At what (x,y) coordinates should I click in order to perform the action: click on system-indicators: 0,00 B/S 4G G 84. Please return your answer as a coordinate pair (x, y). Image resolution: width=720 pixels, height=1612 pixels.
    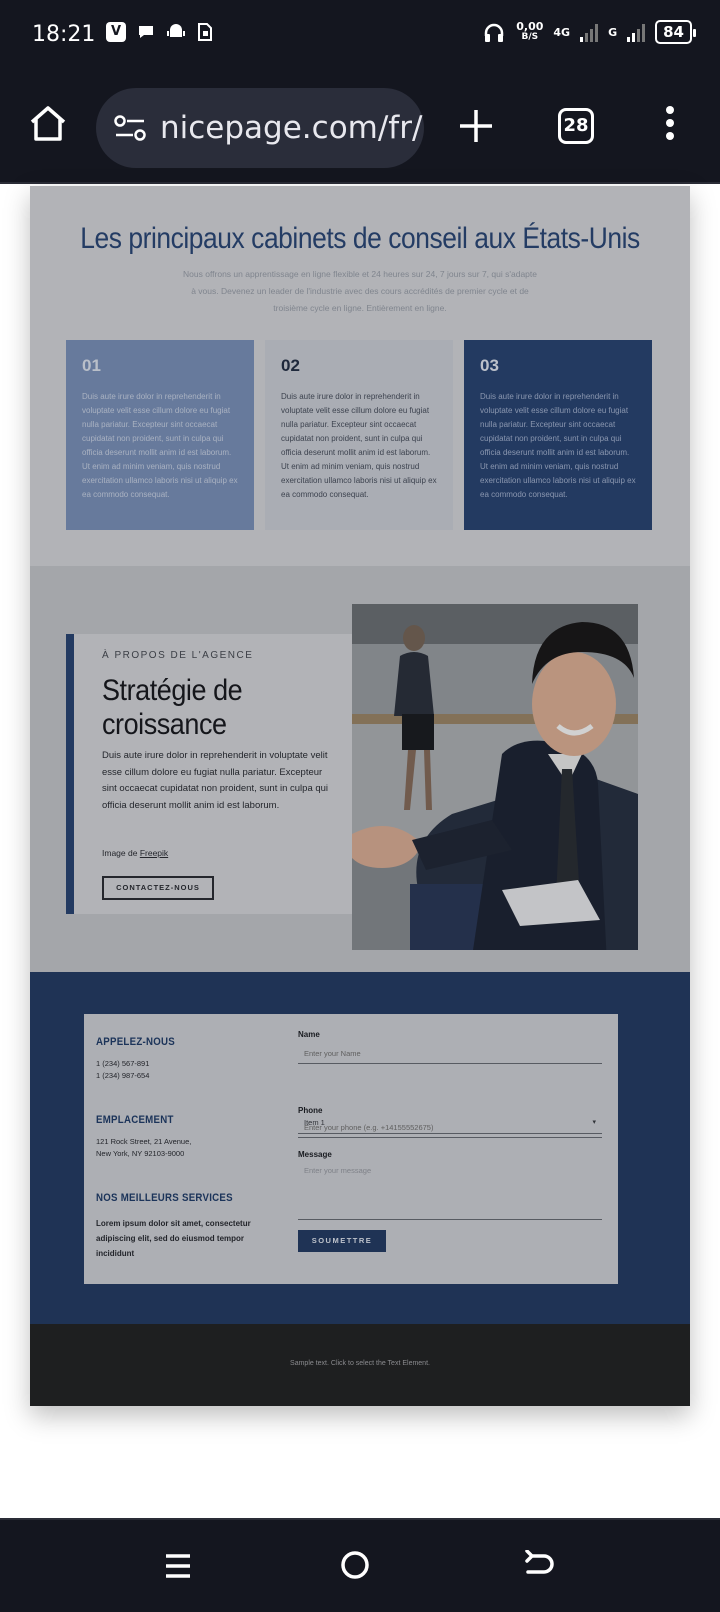
    Looking at the image, I should click on (589, 32).